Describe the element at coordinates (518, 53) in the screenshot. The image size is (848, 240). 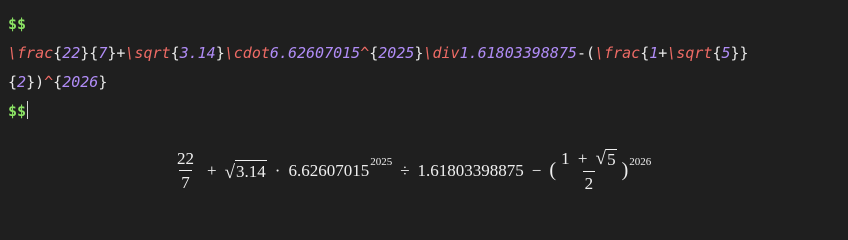
I see `token-num: 1.61803398875` at that location.